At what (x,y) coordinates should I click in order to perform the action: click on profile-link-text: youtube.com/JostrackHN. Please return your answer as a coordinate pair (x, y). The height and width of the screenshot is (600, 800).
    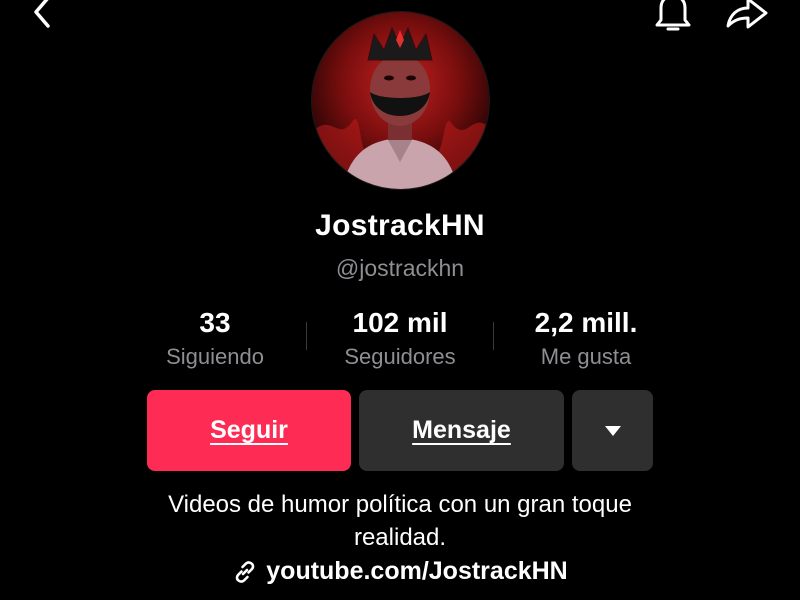
    Looking at the image, I should click on (417, 571).